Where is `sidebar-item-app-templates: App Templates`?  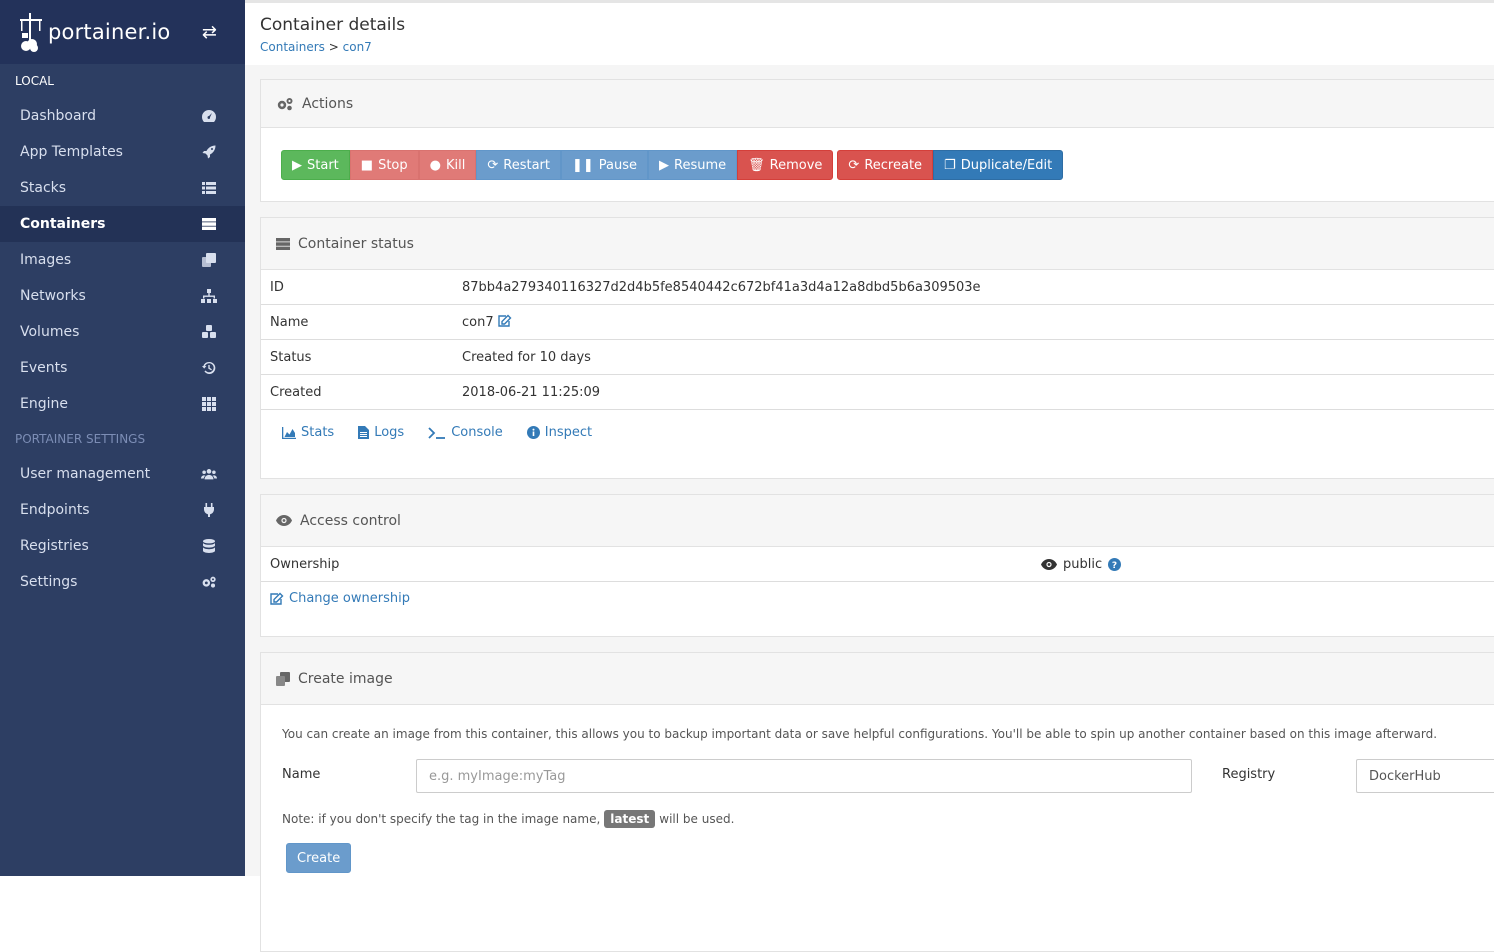 sidebar-item-app-templates: App Templates is located at coordinates (122, 152).